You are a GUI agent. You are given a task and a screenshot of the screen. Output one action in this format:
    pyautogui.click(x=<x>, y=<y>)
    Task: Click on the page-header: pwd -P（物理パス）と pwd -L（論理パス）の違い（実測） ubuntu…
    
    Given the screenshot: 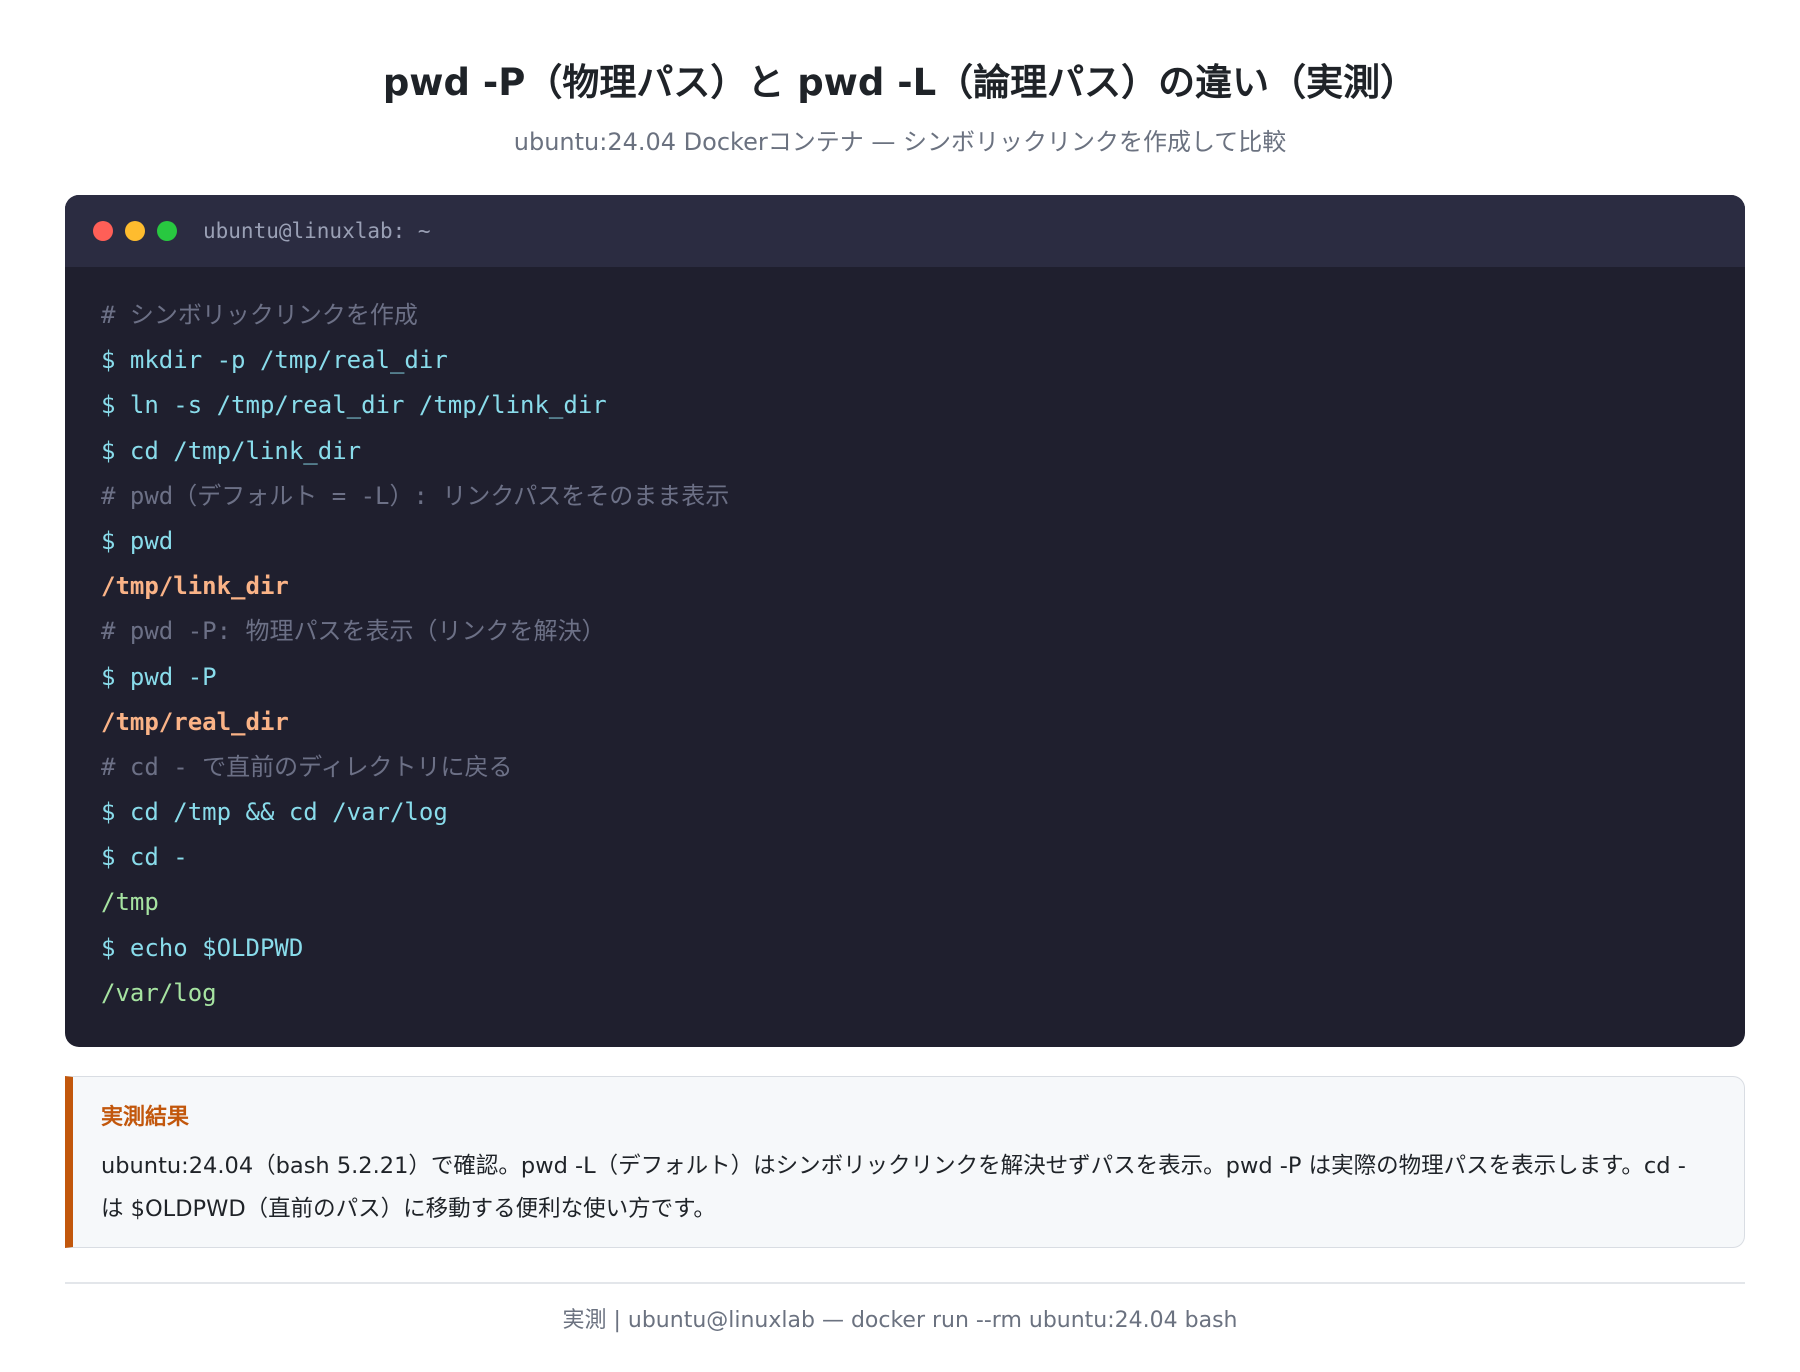 What is the action you would take?
    pyautogui.click(x=900, y=108)
    